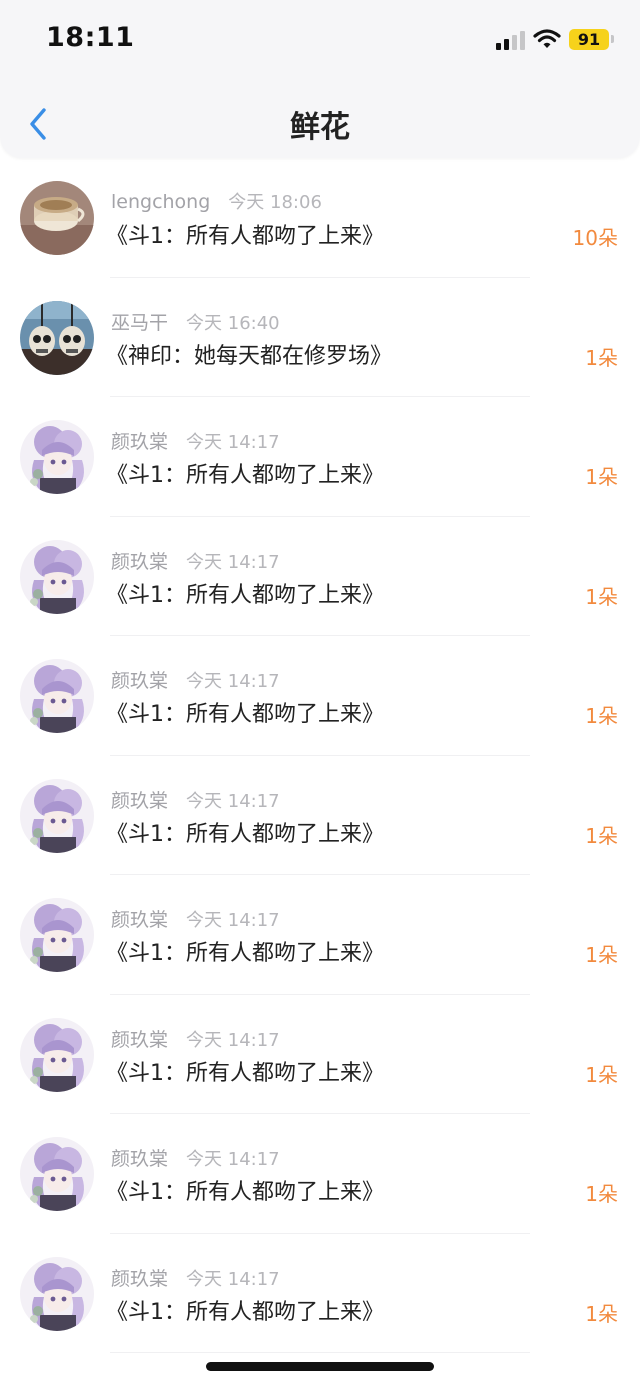 The image size is (640, 1386). I want to click on page-title: 鲜花, so click(320, 127).